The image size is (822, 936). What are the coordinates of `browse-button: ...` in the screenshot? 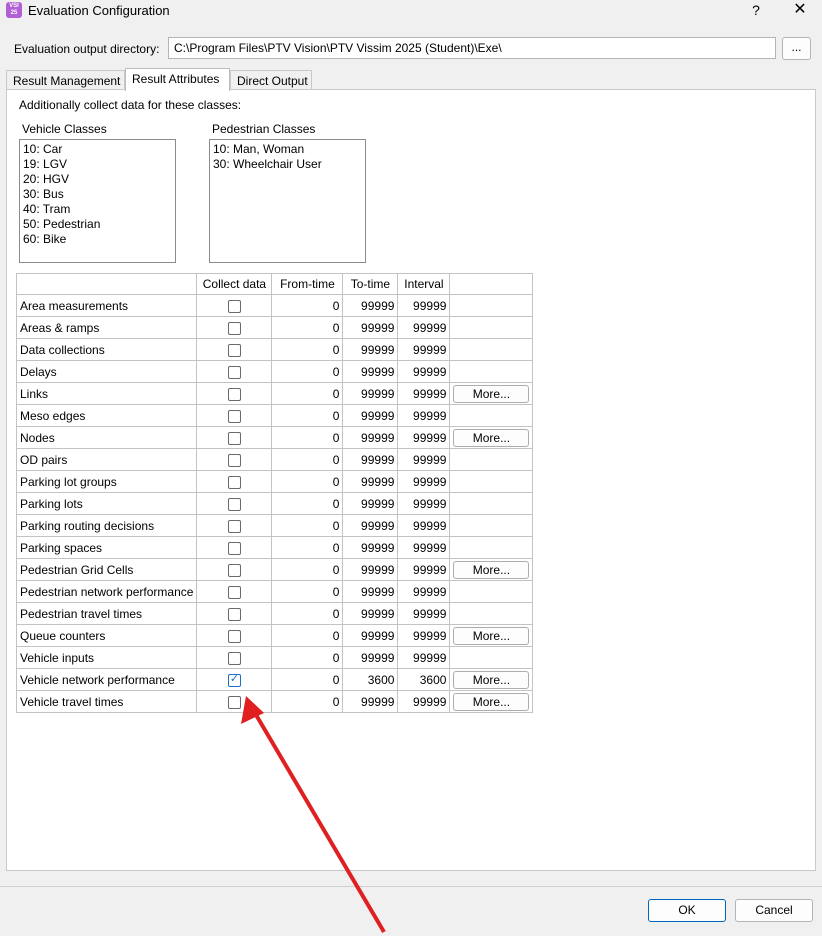 It's located at (796, 48).